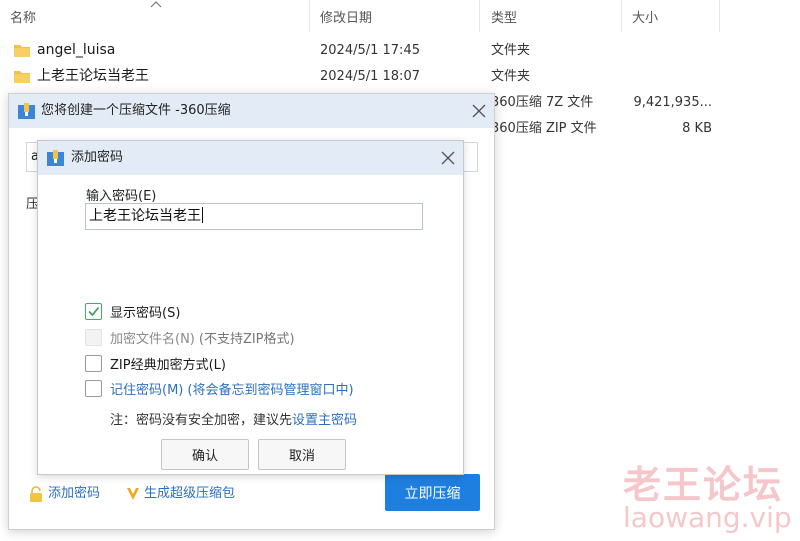 The width and height of the screenshot is (800, 541). I want to click on password-value: 上老王论坛当老王, so click(146, 215).